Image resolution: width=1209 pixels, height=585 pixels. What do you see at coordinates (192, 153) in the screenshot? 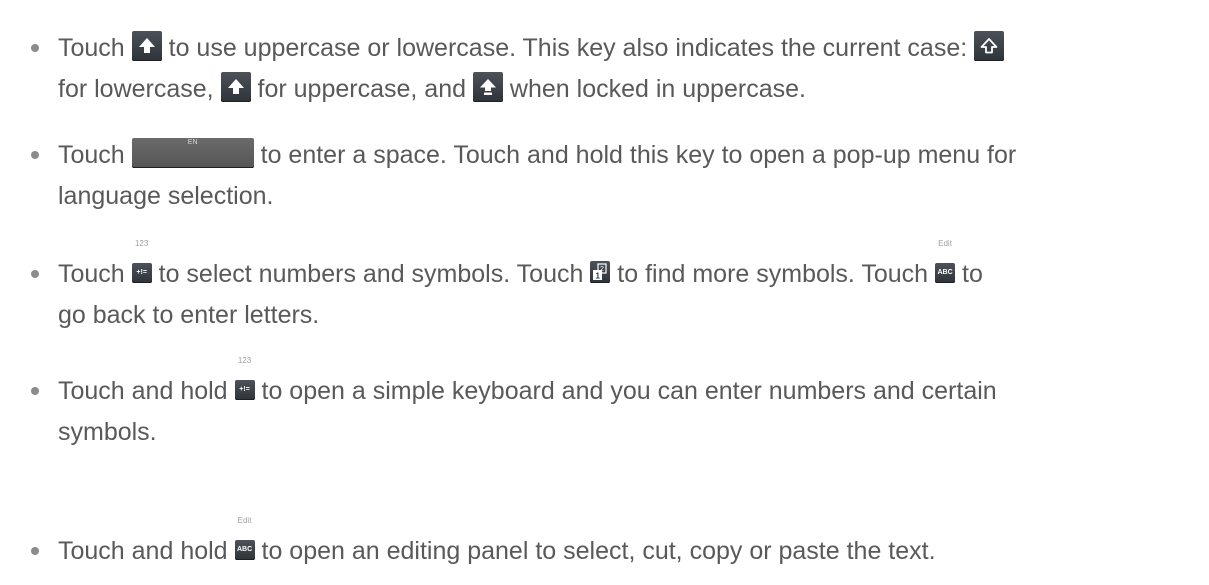
I see `space-bar-key-icon: EN` at bounding box center [192, 153].